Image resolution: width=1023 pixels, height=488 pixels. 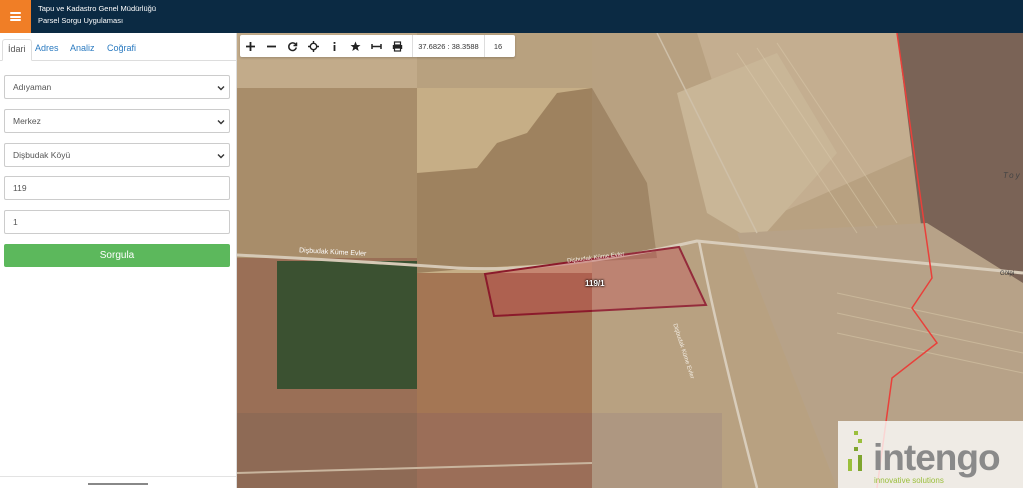 I want to click on parcel-input: 1, so click(x=117, y=222).